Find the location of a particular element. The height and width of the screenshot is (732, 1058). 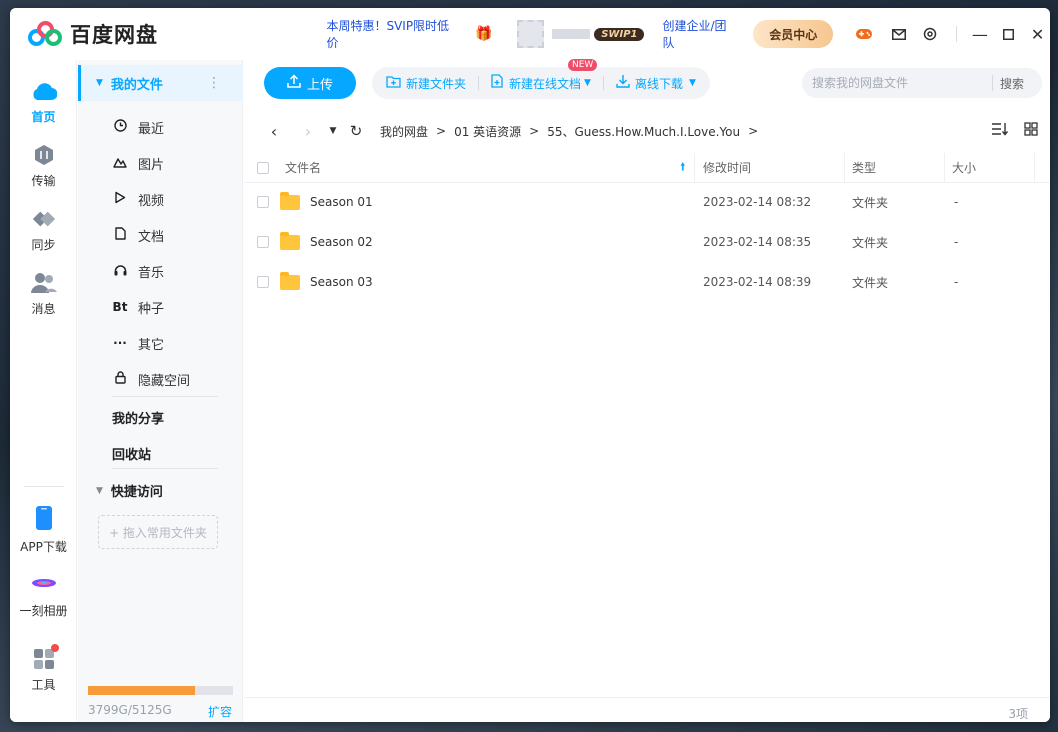

sidebar-item-torrents: Bt 种子 is located at coordinates (160, 307).